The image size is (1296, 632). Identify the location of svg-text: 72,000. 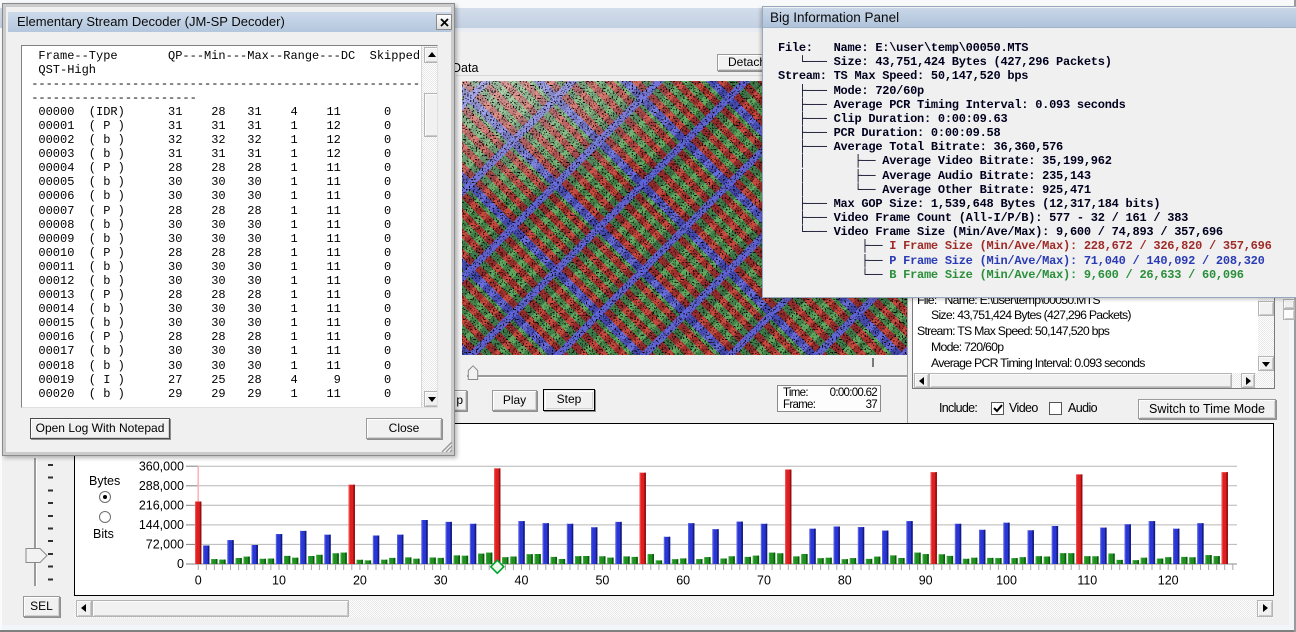
(165, 545).